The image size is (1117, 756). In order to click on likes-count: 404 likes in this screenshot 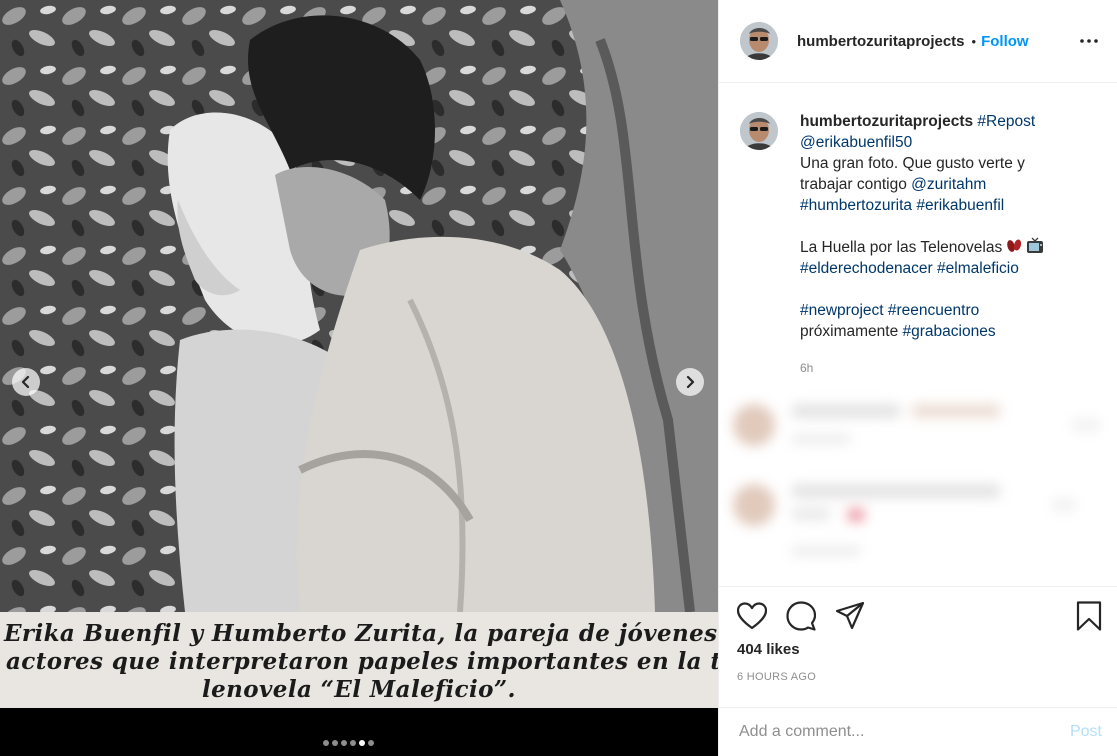, I will do `click(919, 649)`.